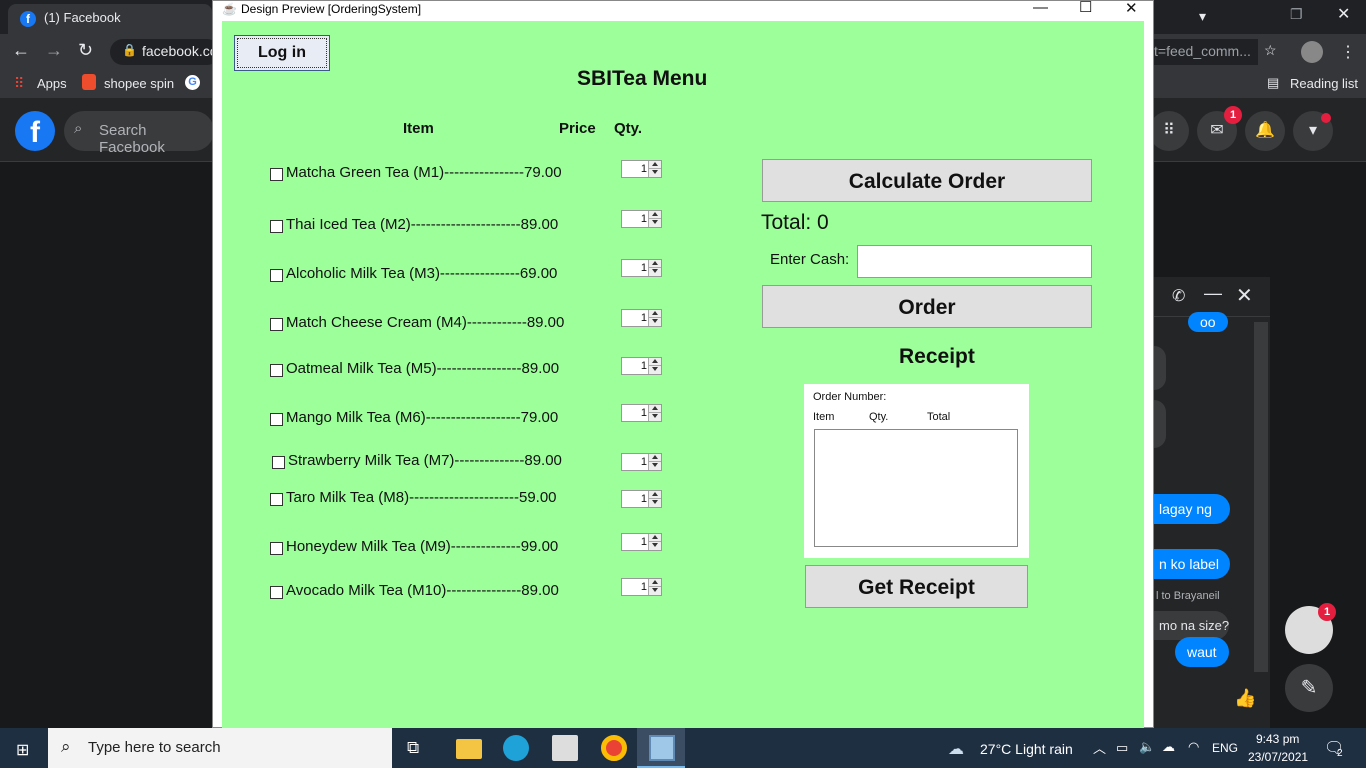 This screenshot has width=1366, height=768. I want to click on cash-input, so click(974, 261).